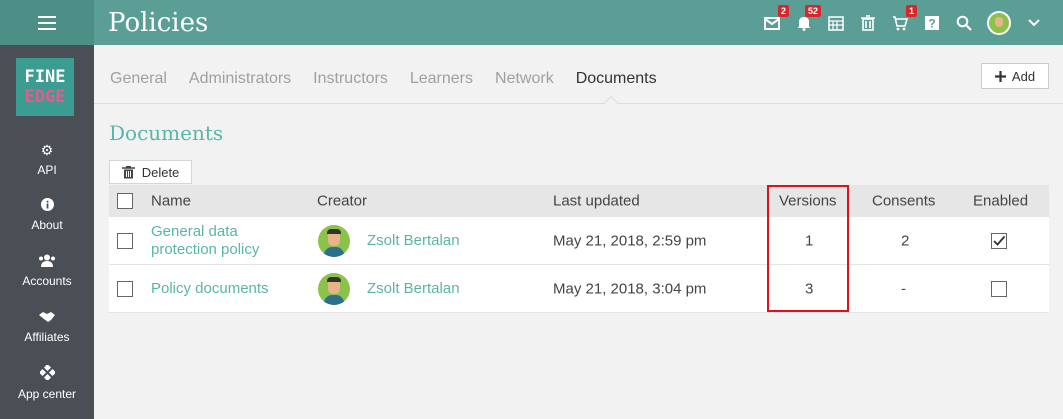 The image size is (1063, 419). Describe the element at coordinates (776, 18) in the screenshot. I see `messages-icon: 2` at that location.